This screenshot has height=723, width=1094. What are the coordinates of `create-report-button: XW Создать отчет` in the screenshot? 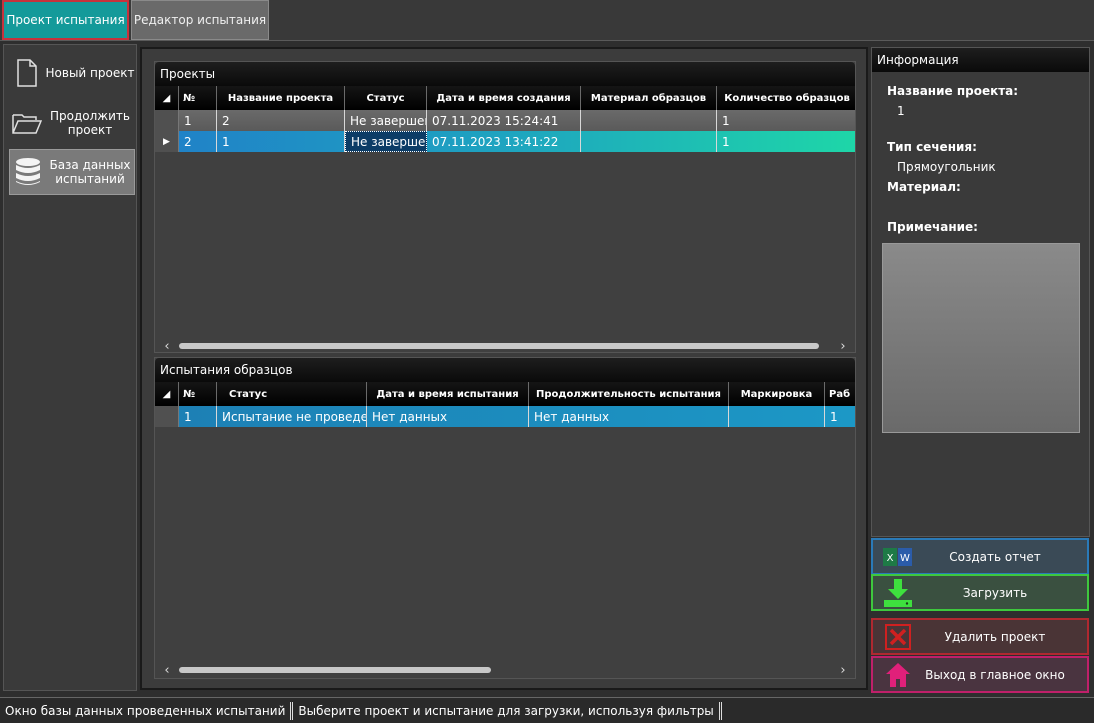 It's located at (980, 556).